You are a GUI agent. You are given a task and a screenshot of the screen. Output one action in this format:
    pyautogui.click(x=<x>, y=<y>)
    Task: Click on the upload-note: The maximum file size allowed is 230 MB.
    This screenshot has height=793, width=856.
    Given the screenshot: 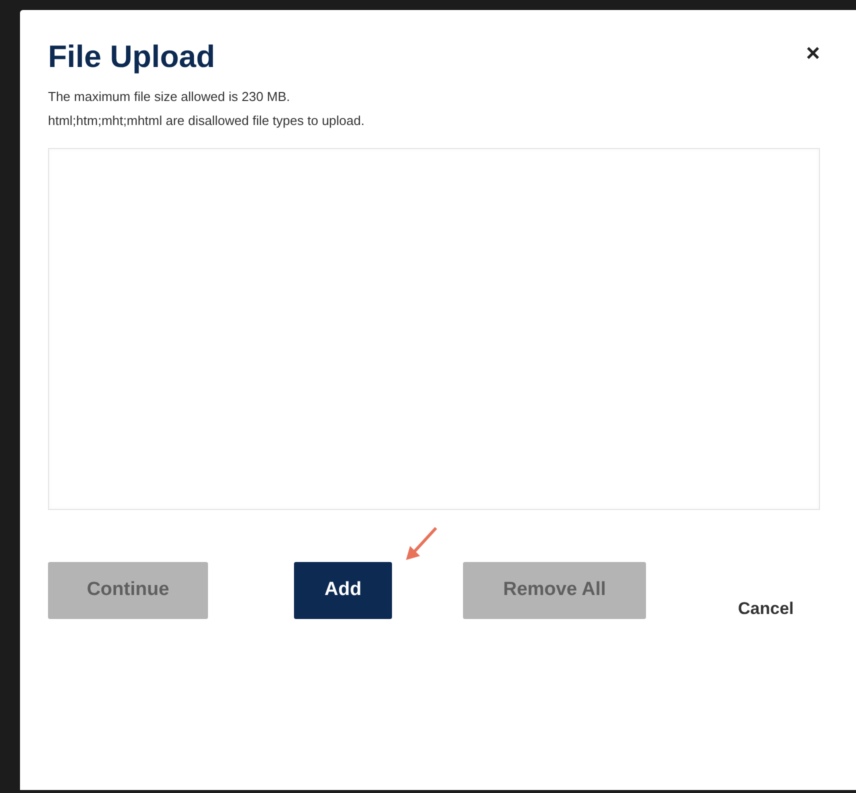 What is the action you would take?
    pyautogui.click(x=170, y=97)
    